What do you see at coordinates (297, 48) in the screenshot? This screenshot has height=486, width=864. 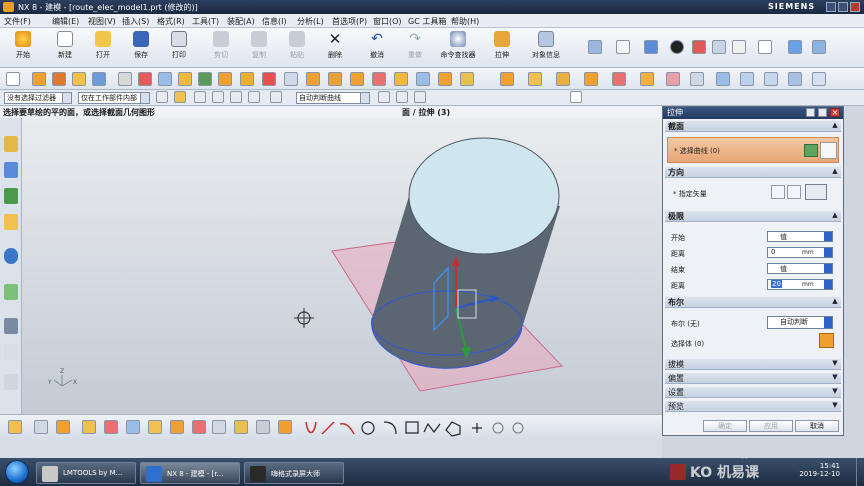 I see `paste-button: 粘贴` at bounding box center [297, 48].